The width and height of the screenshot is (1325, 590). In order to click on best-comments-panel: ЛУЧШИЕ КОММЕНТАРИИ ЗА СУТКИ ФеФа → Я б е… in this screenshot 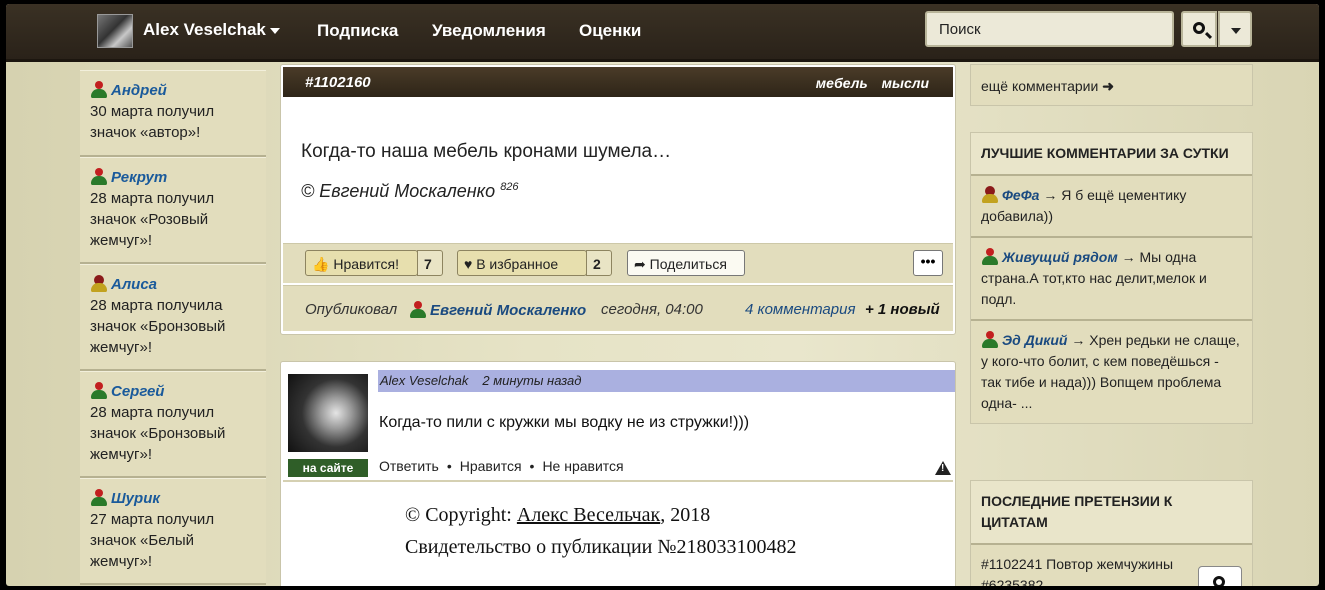, I will do `click(1111, 278)`.